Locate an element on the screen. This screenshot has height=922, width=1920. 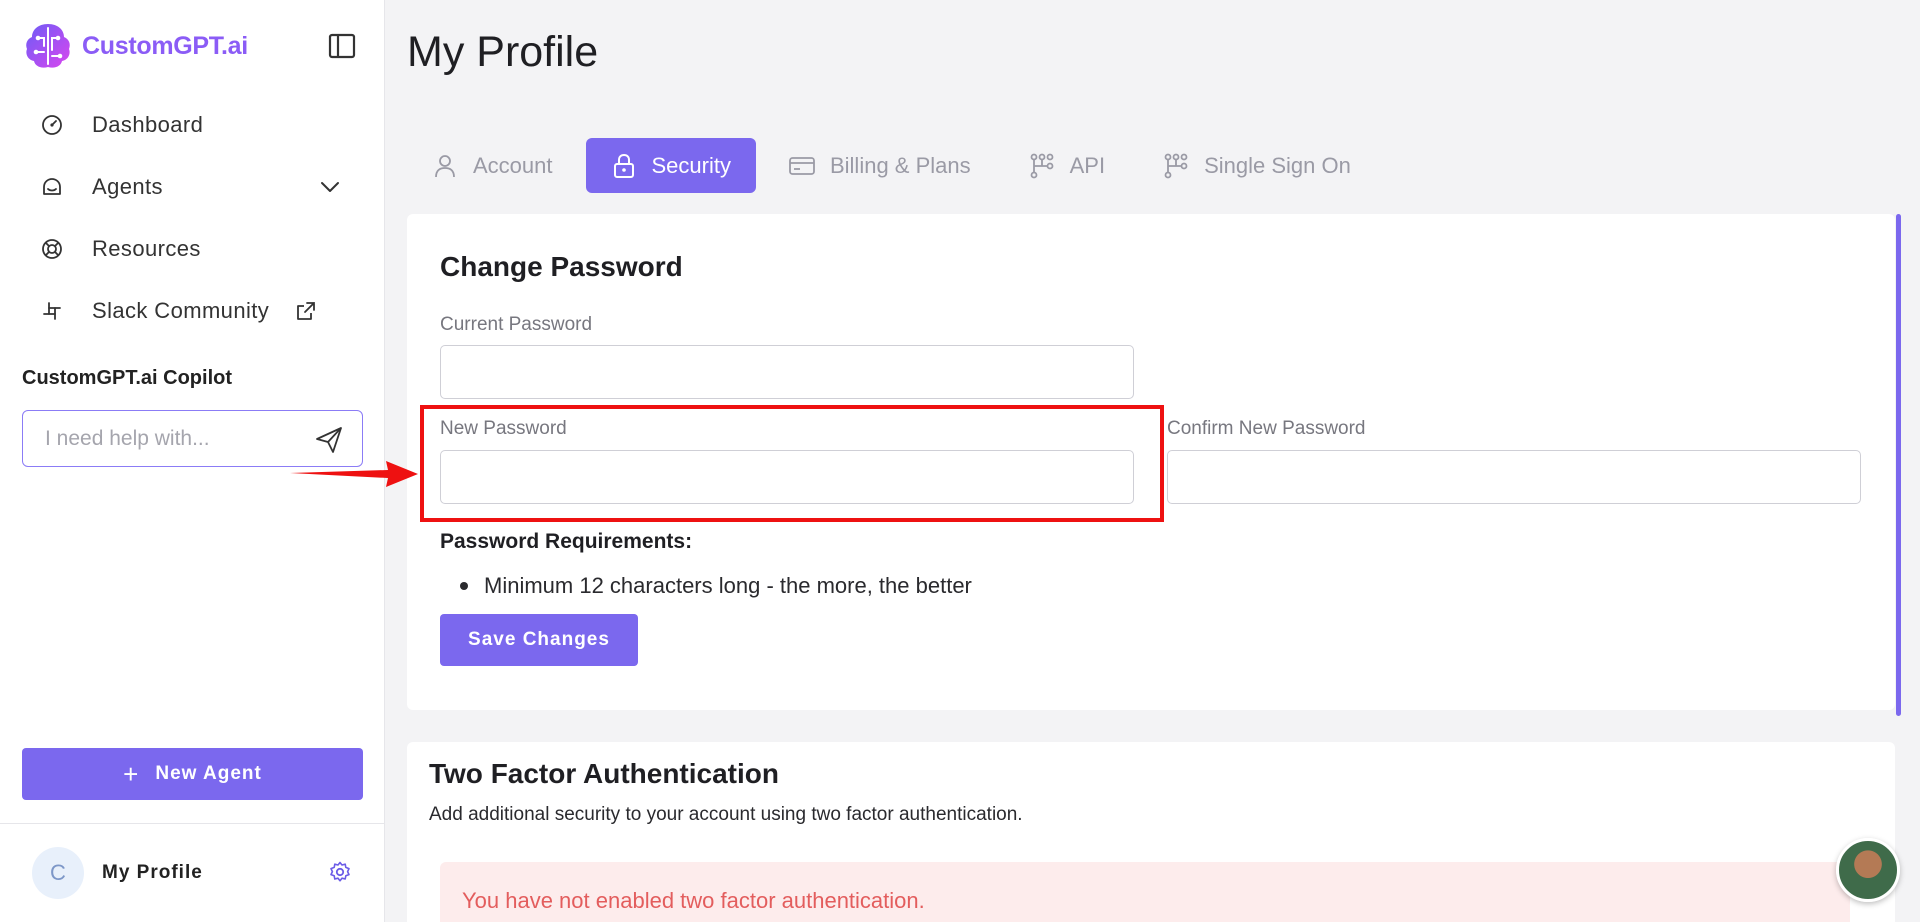
sidebar-item-label: Resources is located at coordinates (146, 248).